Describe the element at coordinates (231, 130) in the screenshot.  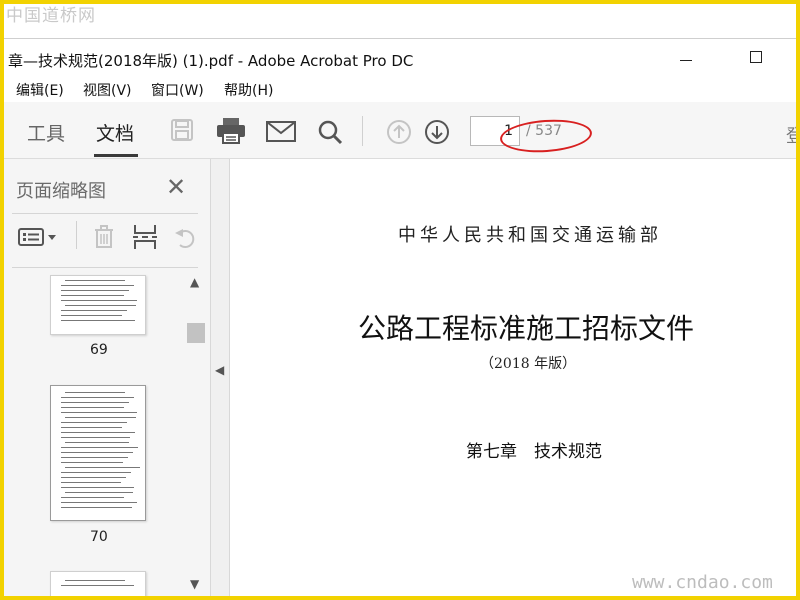
I see `print-icon` at that location.